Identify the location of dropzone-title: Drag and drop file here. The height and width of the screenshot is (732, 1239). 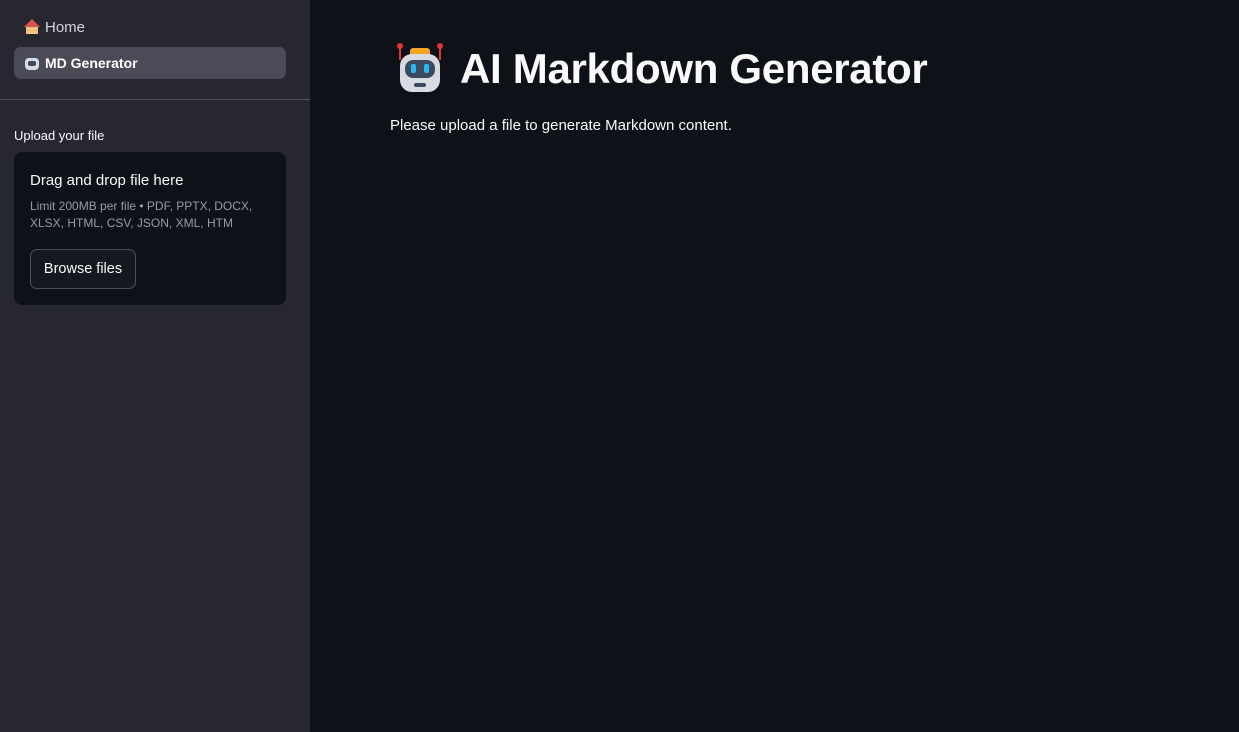
(107, 180).